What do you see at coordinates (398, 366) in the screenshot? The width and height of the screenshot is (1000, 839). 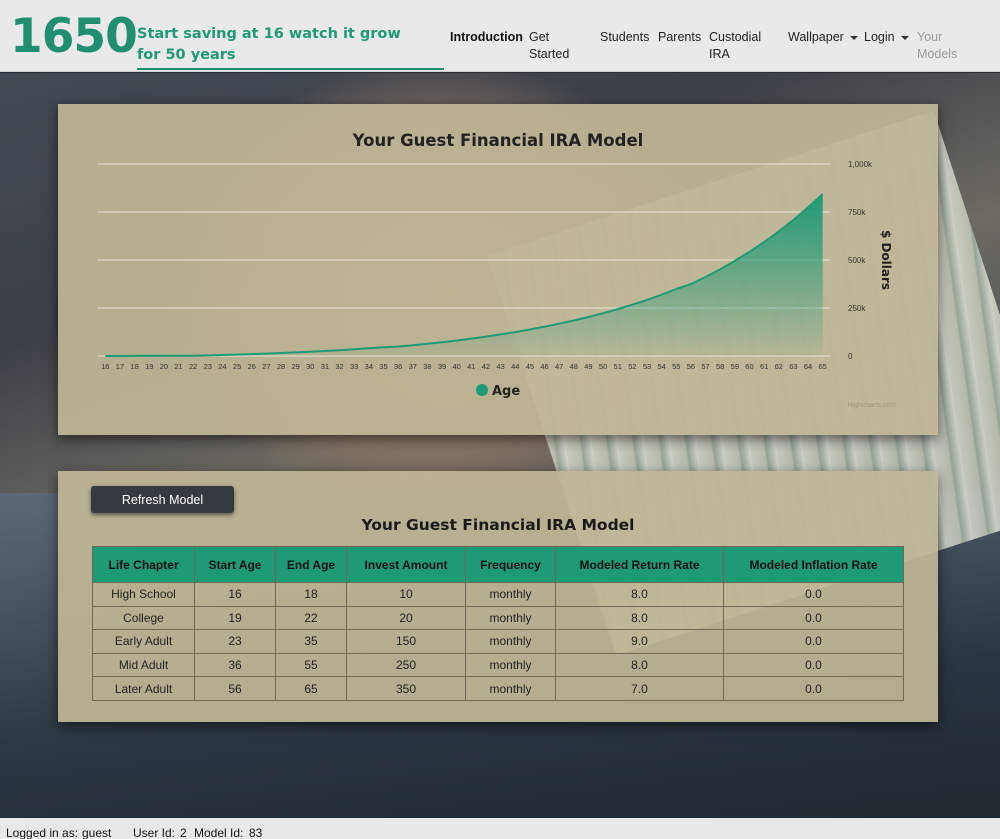 I see `x-tick-label: 36` at bounding box center [398, 366].